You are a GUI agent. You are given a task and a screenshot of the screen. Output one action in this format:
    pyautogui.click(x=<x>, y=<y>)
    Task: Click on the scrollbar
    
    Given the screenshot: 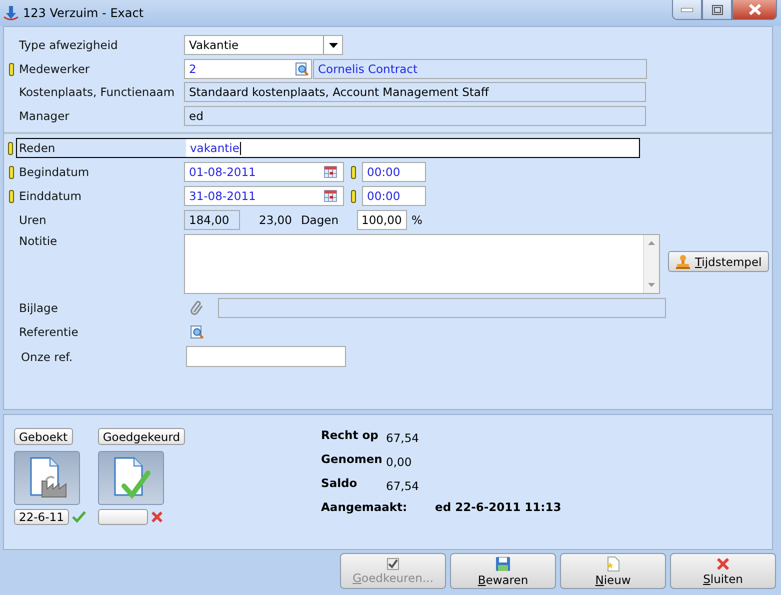 What is the action you would take?
    pyautogui.click(x=651, y=264)
    